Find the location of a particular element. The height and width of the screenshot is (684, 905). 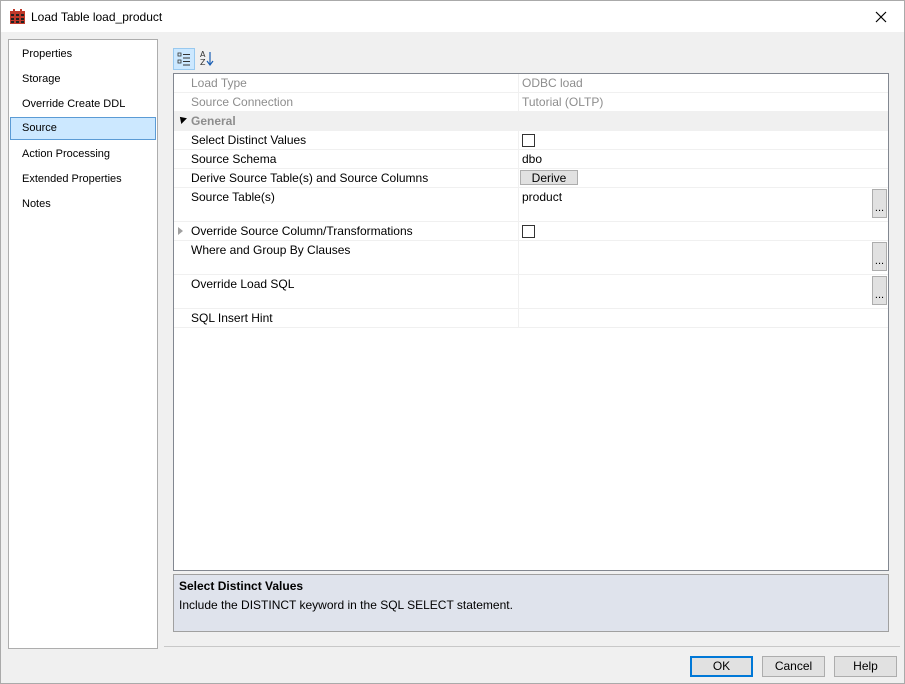

property-name: SQL Insert Hint is located at coordinates (232, 318).